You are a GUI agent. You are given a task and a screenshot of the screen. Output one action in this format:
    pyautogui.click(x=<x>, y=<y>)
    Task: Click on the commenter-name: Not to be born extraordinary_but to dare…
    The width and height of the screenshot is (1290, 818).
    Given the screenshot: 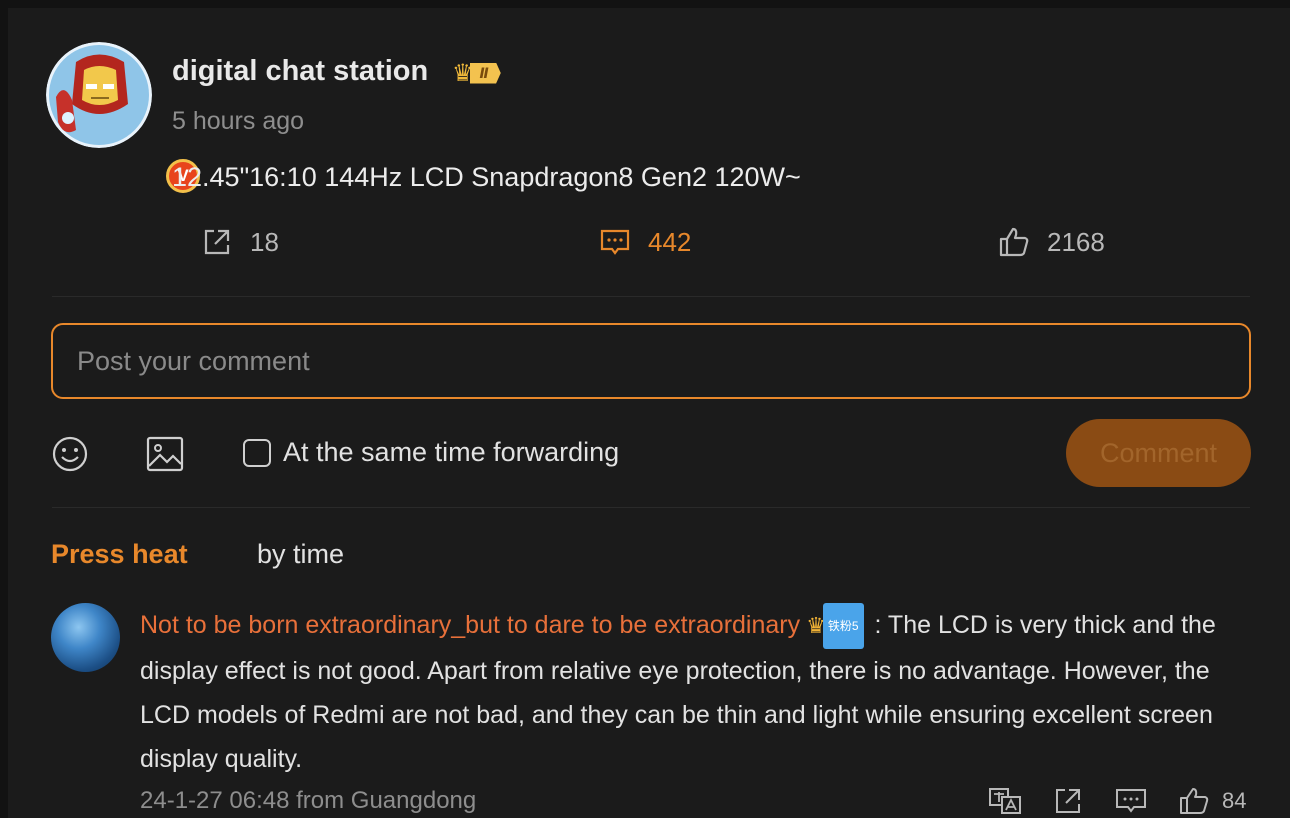 What is the action you would take?
    pyautogui.click(x=470, y=625)
    